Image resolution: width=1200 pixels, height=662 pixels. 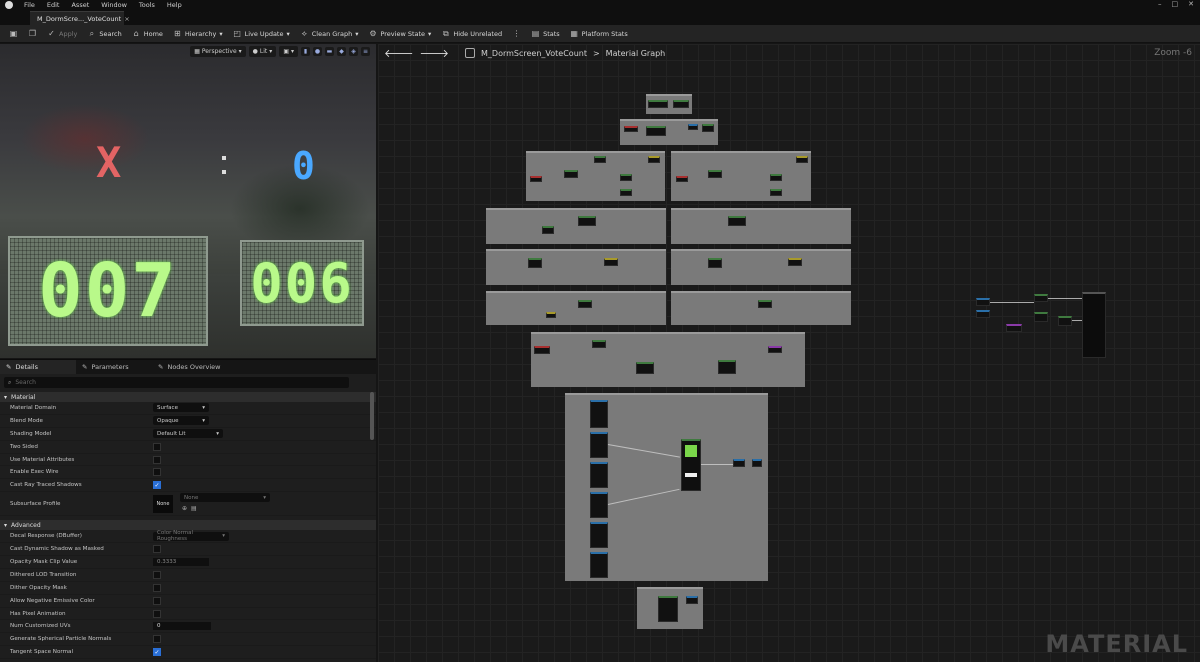 What do you see at coordinates (181, 561) in the screenshot?
I see `opacity-mask-clip-input: 0.3333` at bounding box center [181, 561].